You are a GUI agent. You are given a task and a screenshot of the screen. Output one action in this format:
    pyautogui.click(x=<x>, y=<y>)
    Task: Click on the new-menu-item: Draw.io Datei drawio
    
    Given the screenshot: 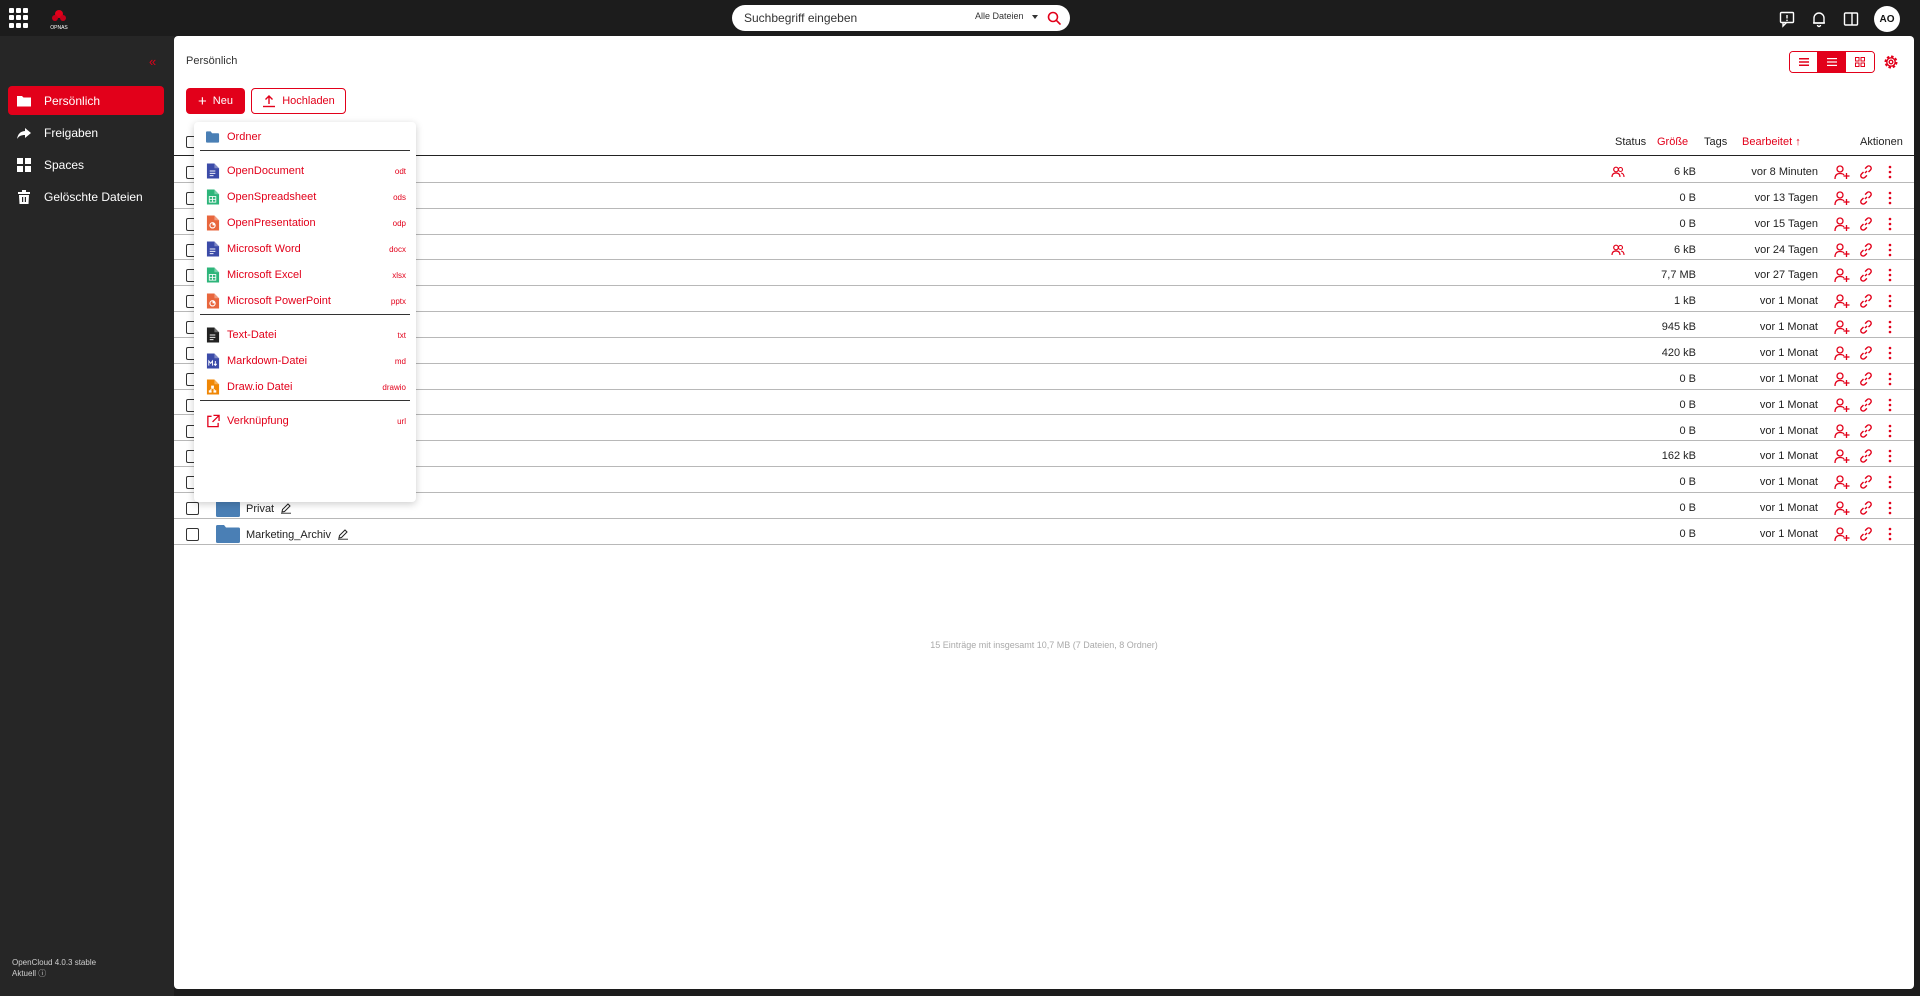 What is the action you would take?
    pyautogui.click(x=305, y=387)
    